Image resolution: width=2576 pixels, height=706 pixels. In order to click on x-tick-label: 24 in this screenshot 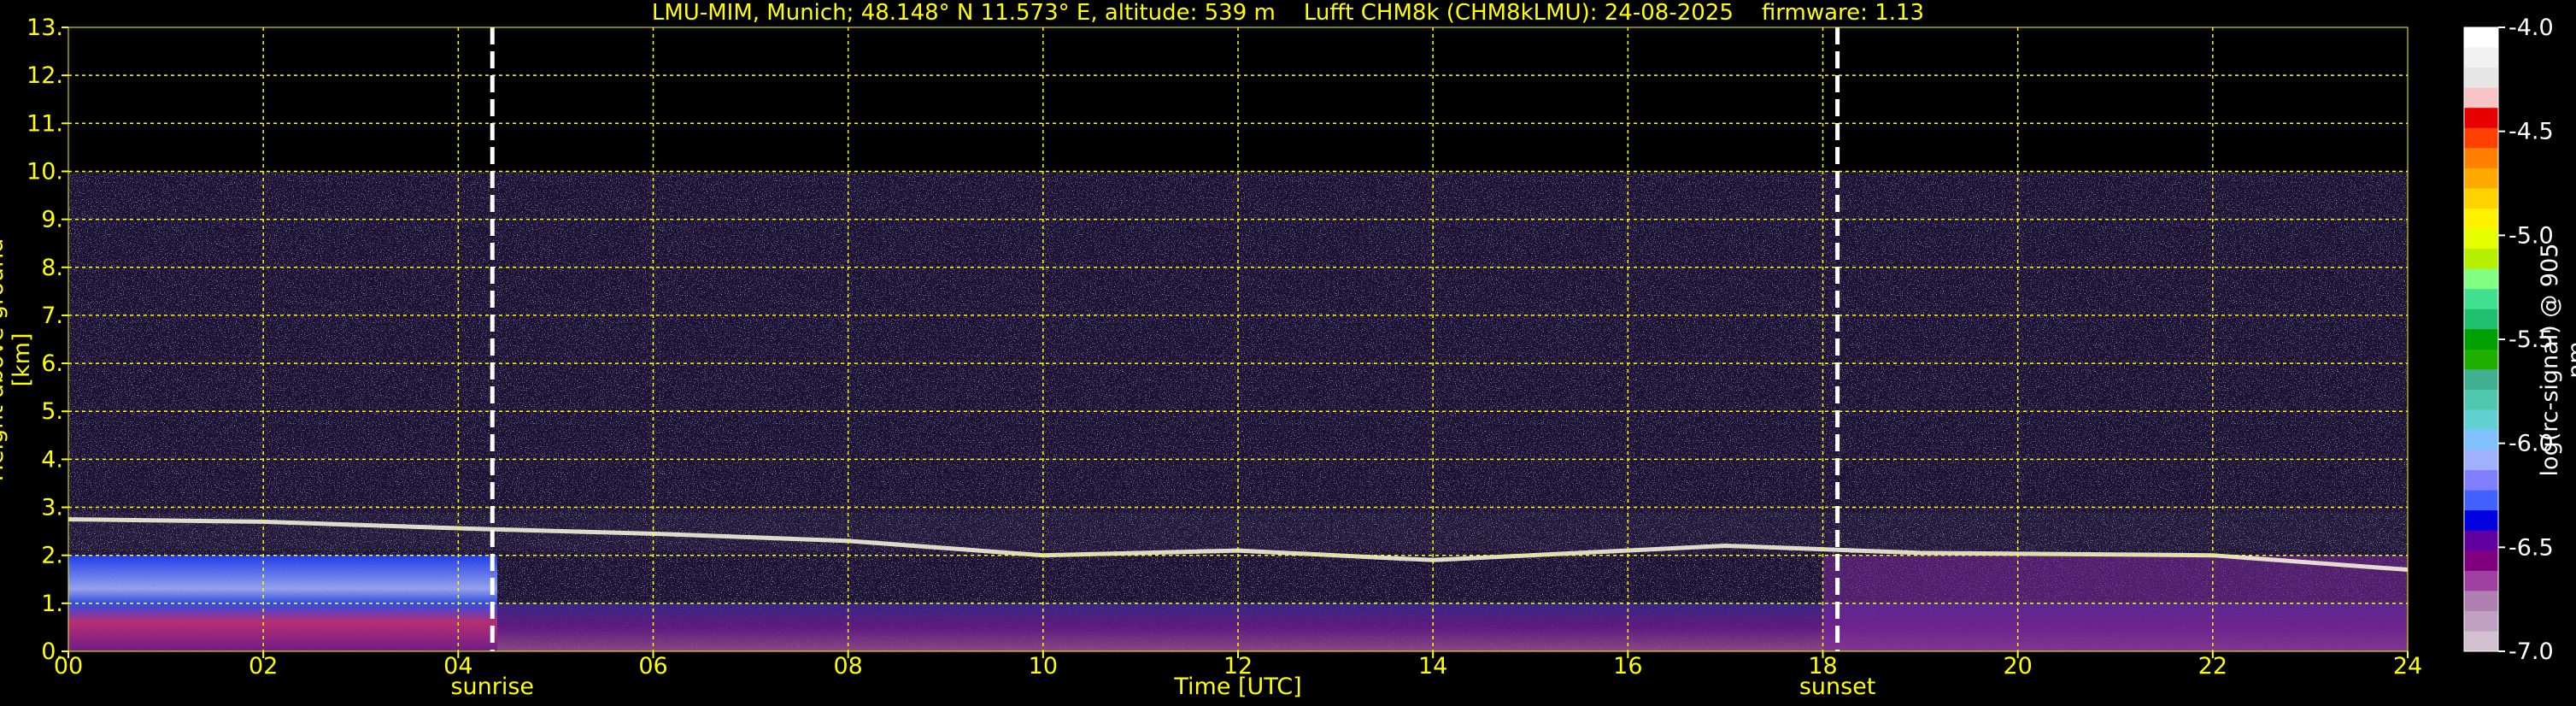, I will do `click(2407, 666)`.